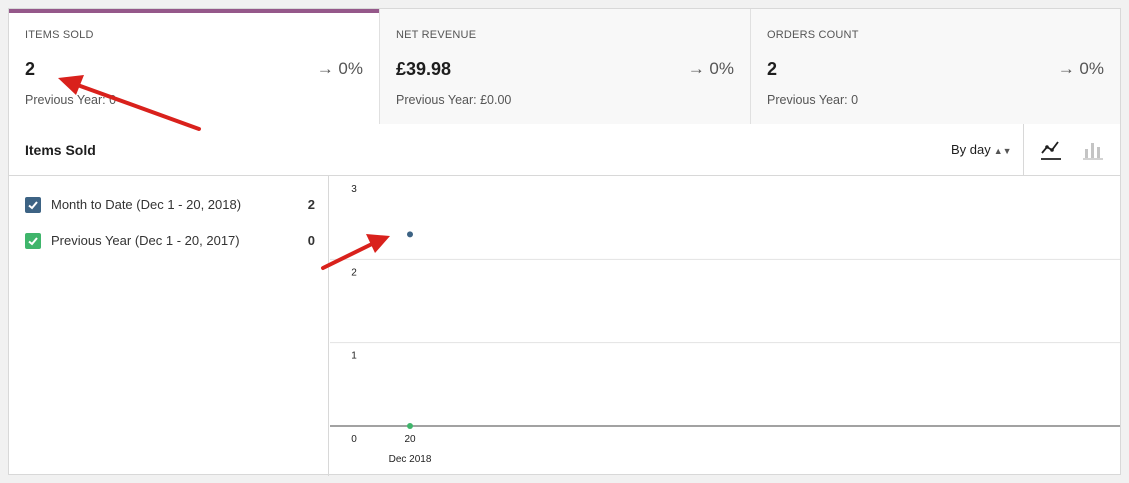 Image resolution: width=1129 pixels, height=483 pixels. I want to click on tile-label: NET REVENUE, so click(436, 35).